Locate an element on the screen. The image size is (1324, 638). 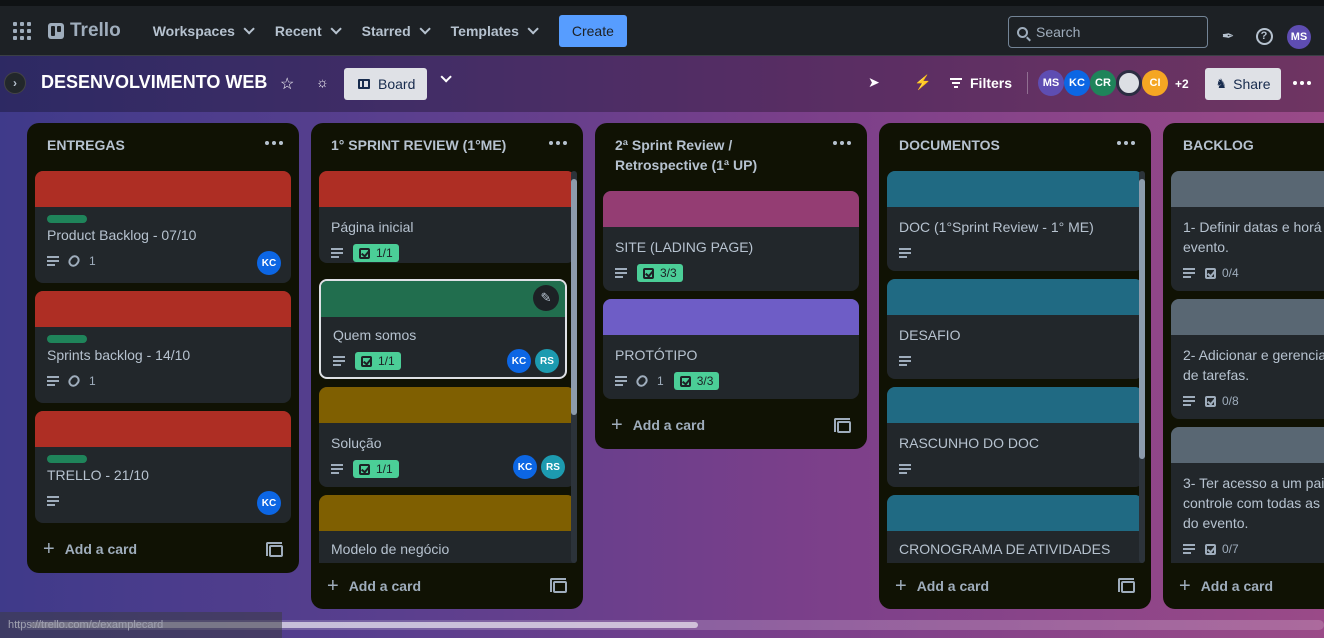
card: Solução 1/1 KC RS is located at coordinates (447, 437).